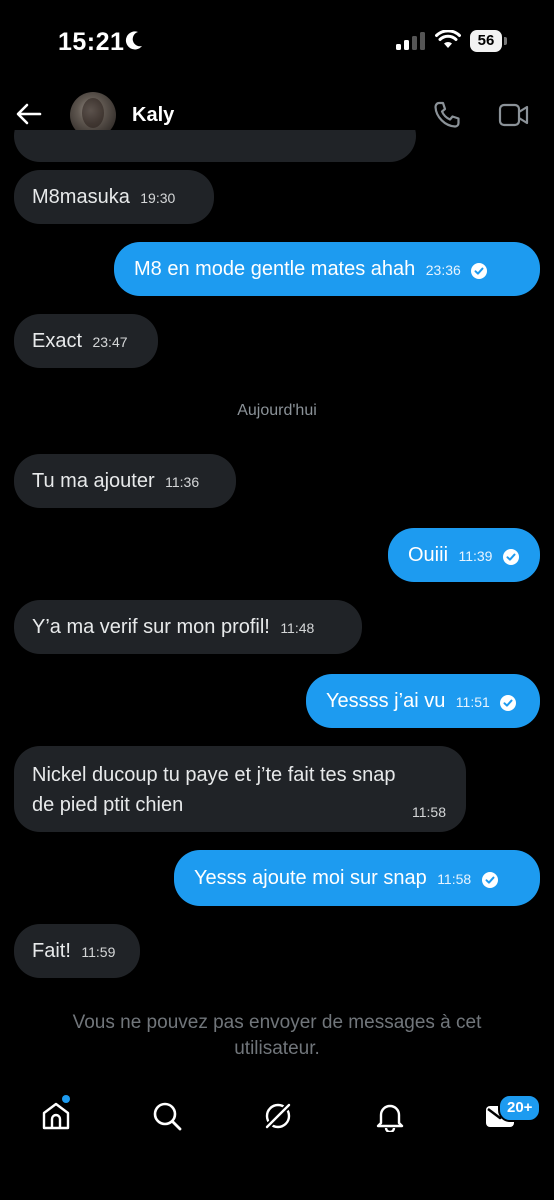 This screenshot has width=554, height=1200. Describe the element at coordinates (443, 270) in the screenshot. I see `message-time: 23:36` at that location.